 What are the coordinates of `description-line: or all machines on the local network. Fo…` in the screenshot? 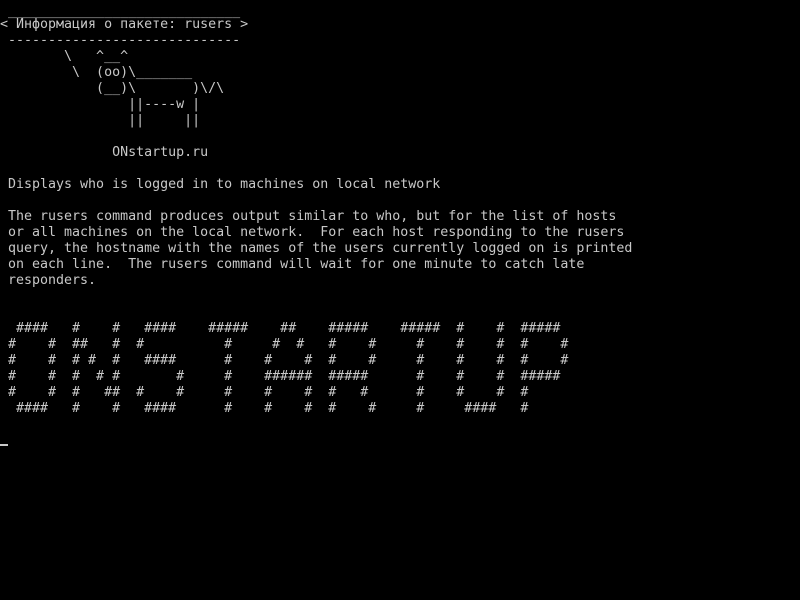 It's located at (316, 232).